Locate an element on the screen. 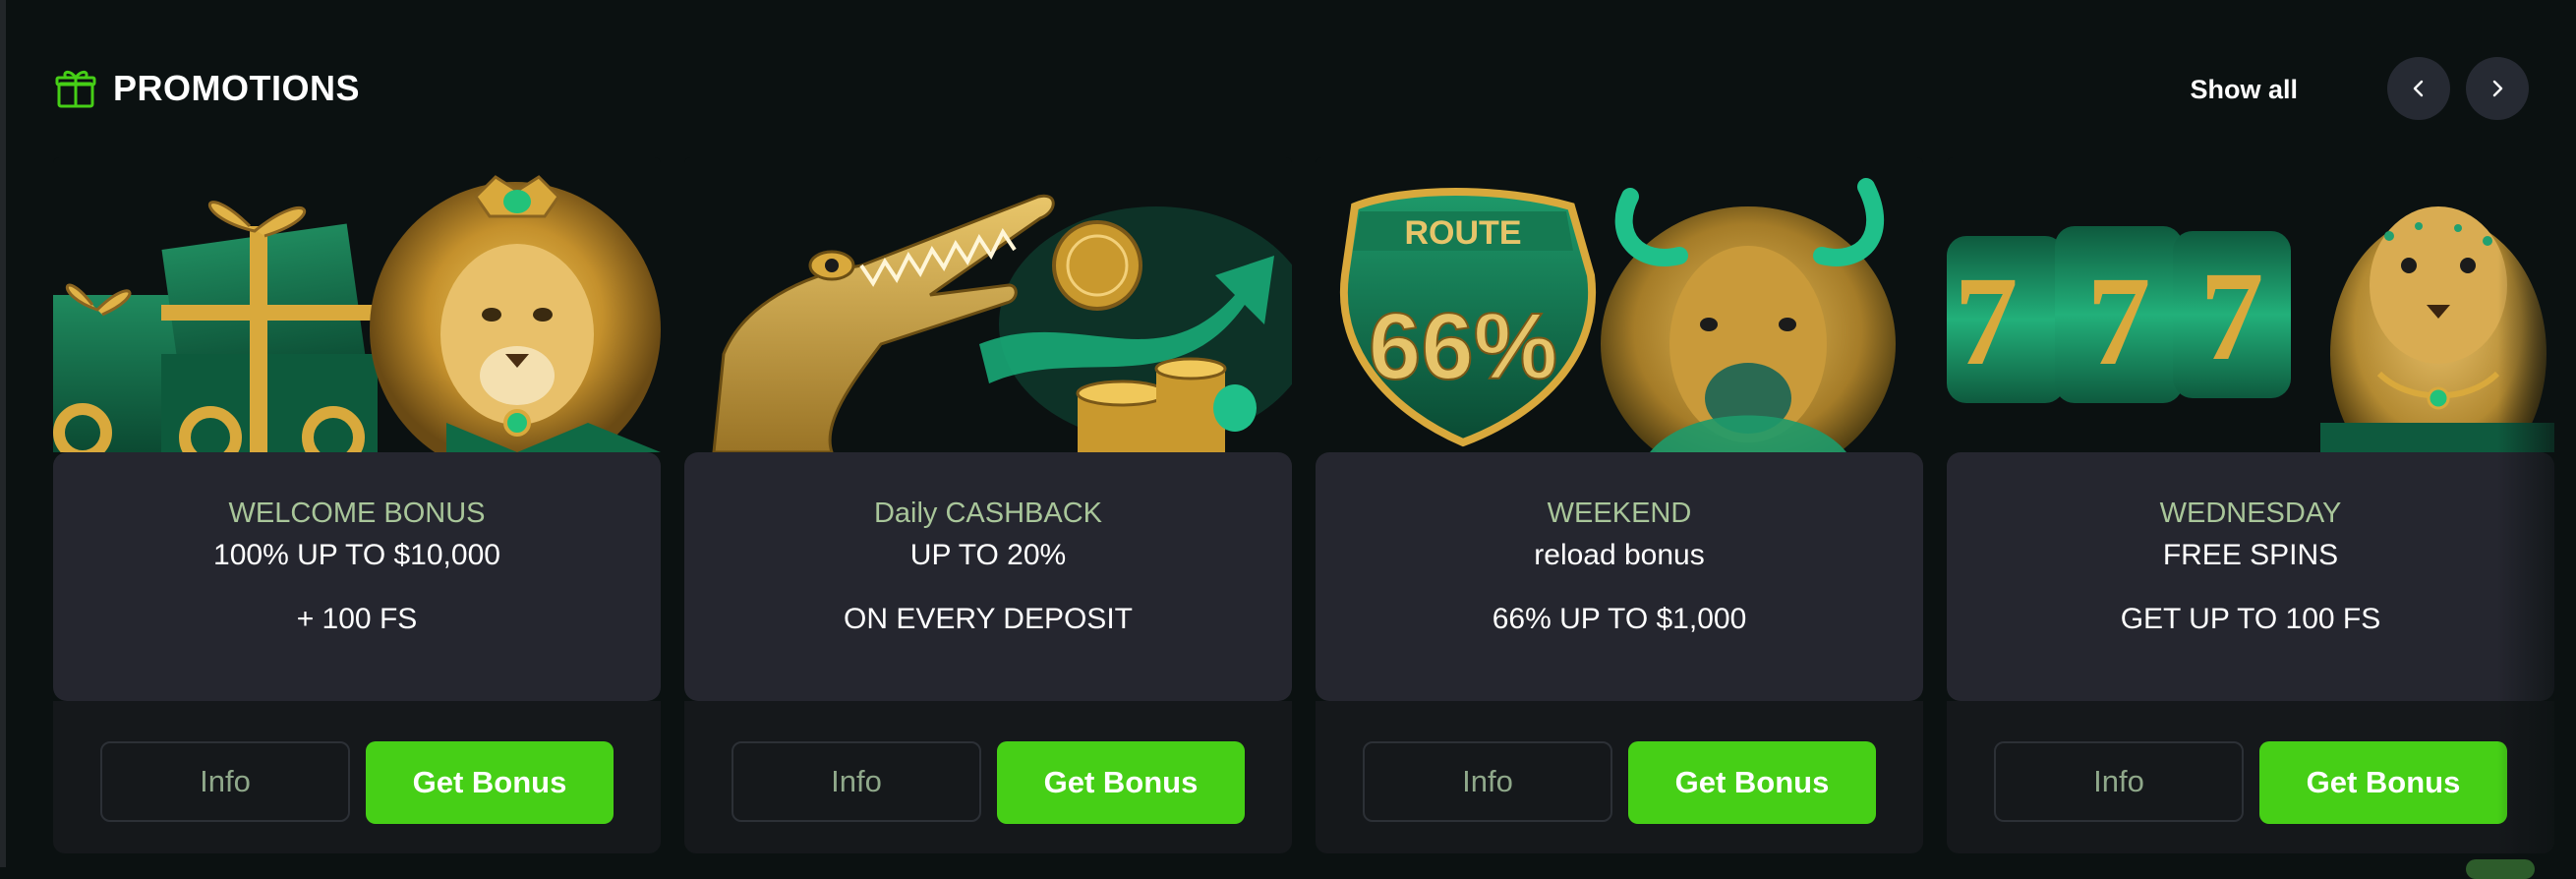 Image resolution: width=2576 pixels, height=879 pixels. promo-offer: UP TO 20% is located at coordinates (988, 555).